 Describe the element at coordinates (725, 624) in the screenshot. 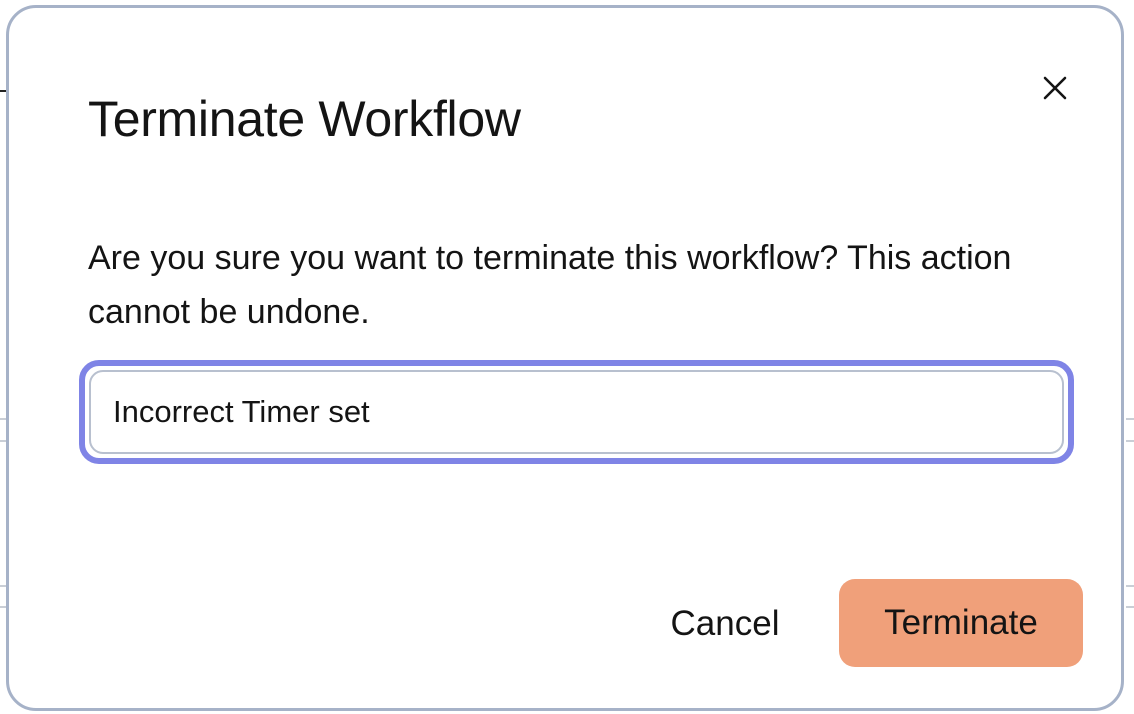

I see `cancel-button: Cancel` at that location.